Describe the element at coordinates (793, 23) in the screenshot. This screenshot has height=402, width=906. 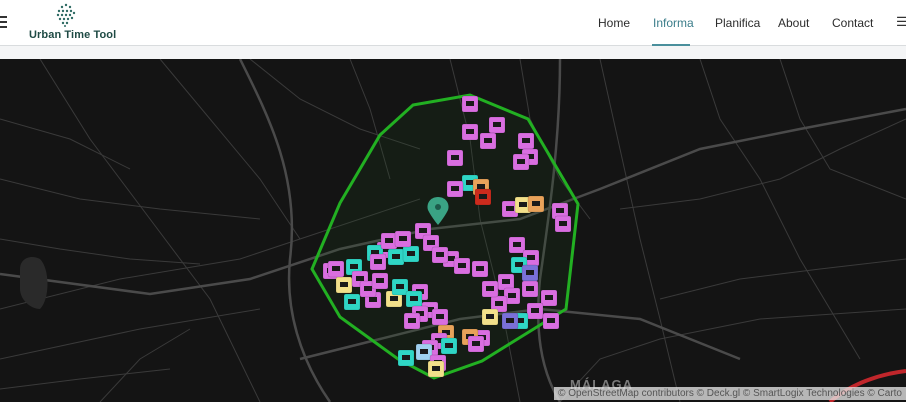
I see `nav-about: About` at that location.